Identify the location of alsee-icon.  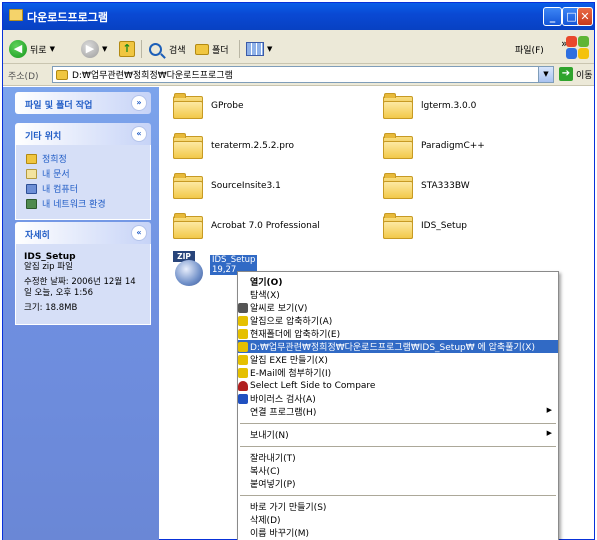
(243, 307).